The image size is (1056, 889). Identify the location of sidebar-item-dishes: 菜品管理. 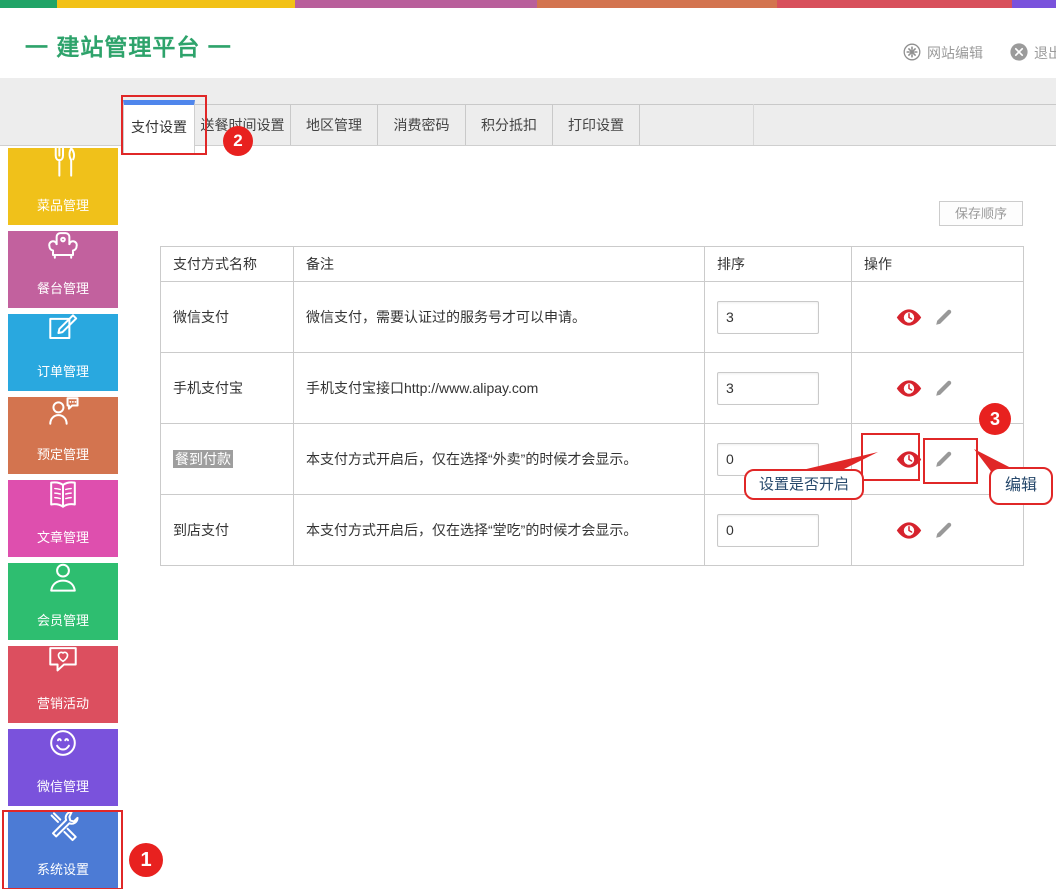
(63, 186).